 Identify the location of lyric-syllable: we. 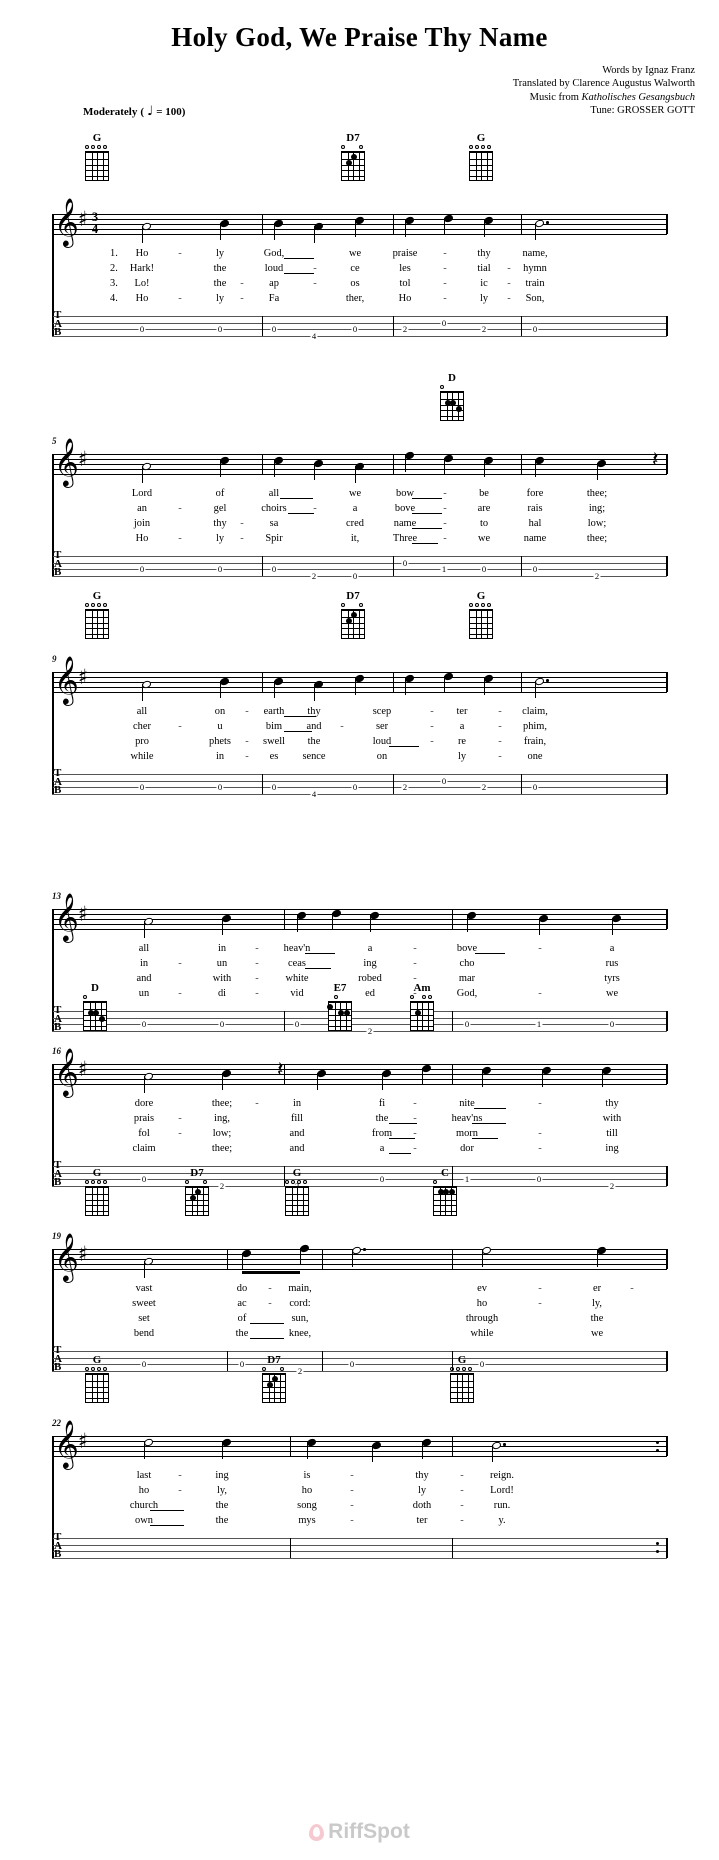
(355, 493).